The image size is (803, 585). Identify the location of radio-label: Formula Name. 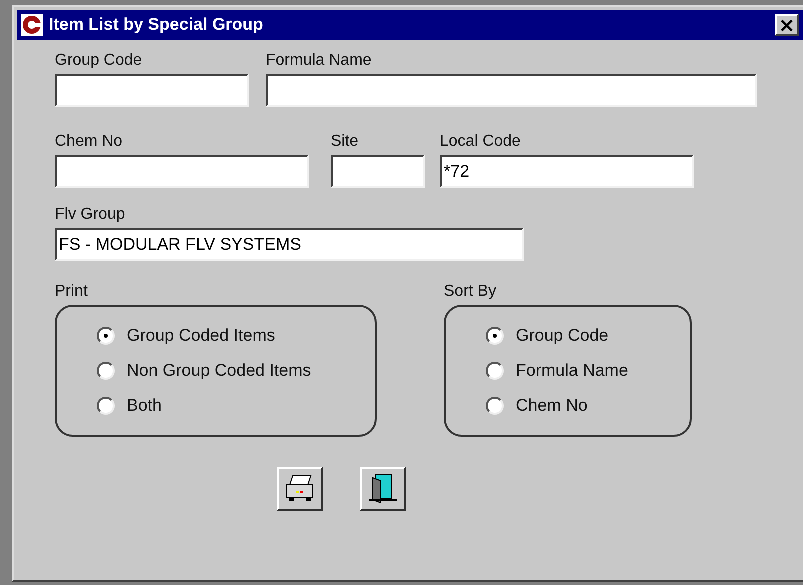
(572, 371).